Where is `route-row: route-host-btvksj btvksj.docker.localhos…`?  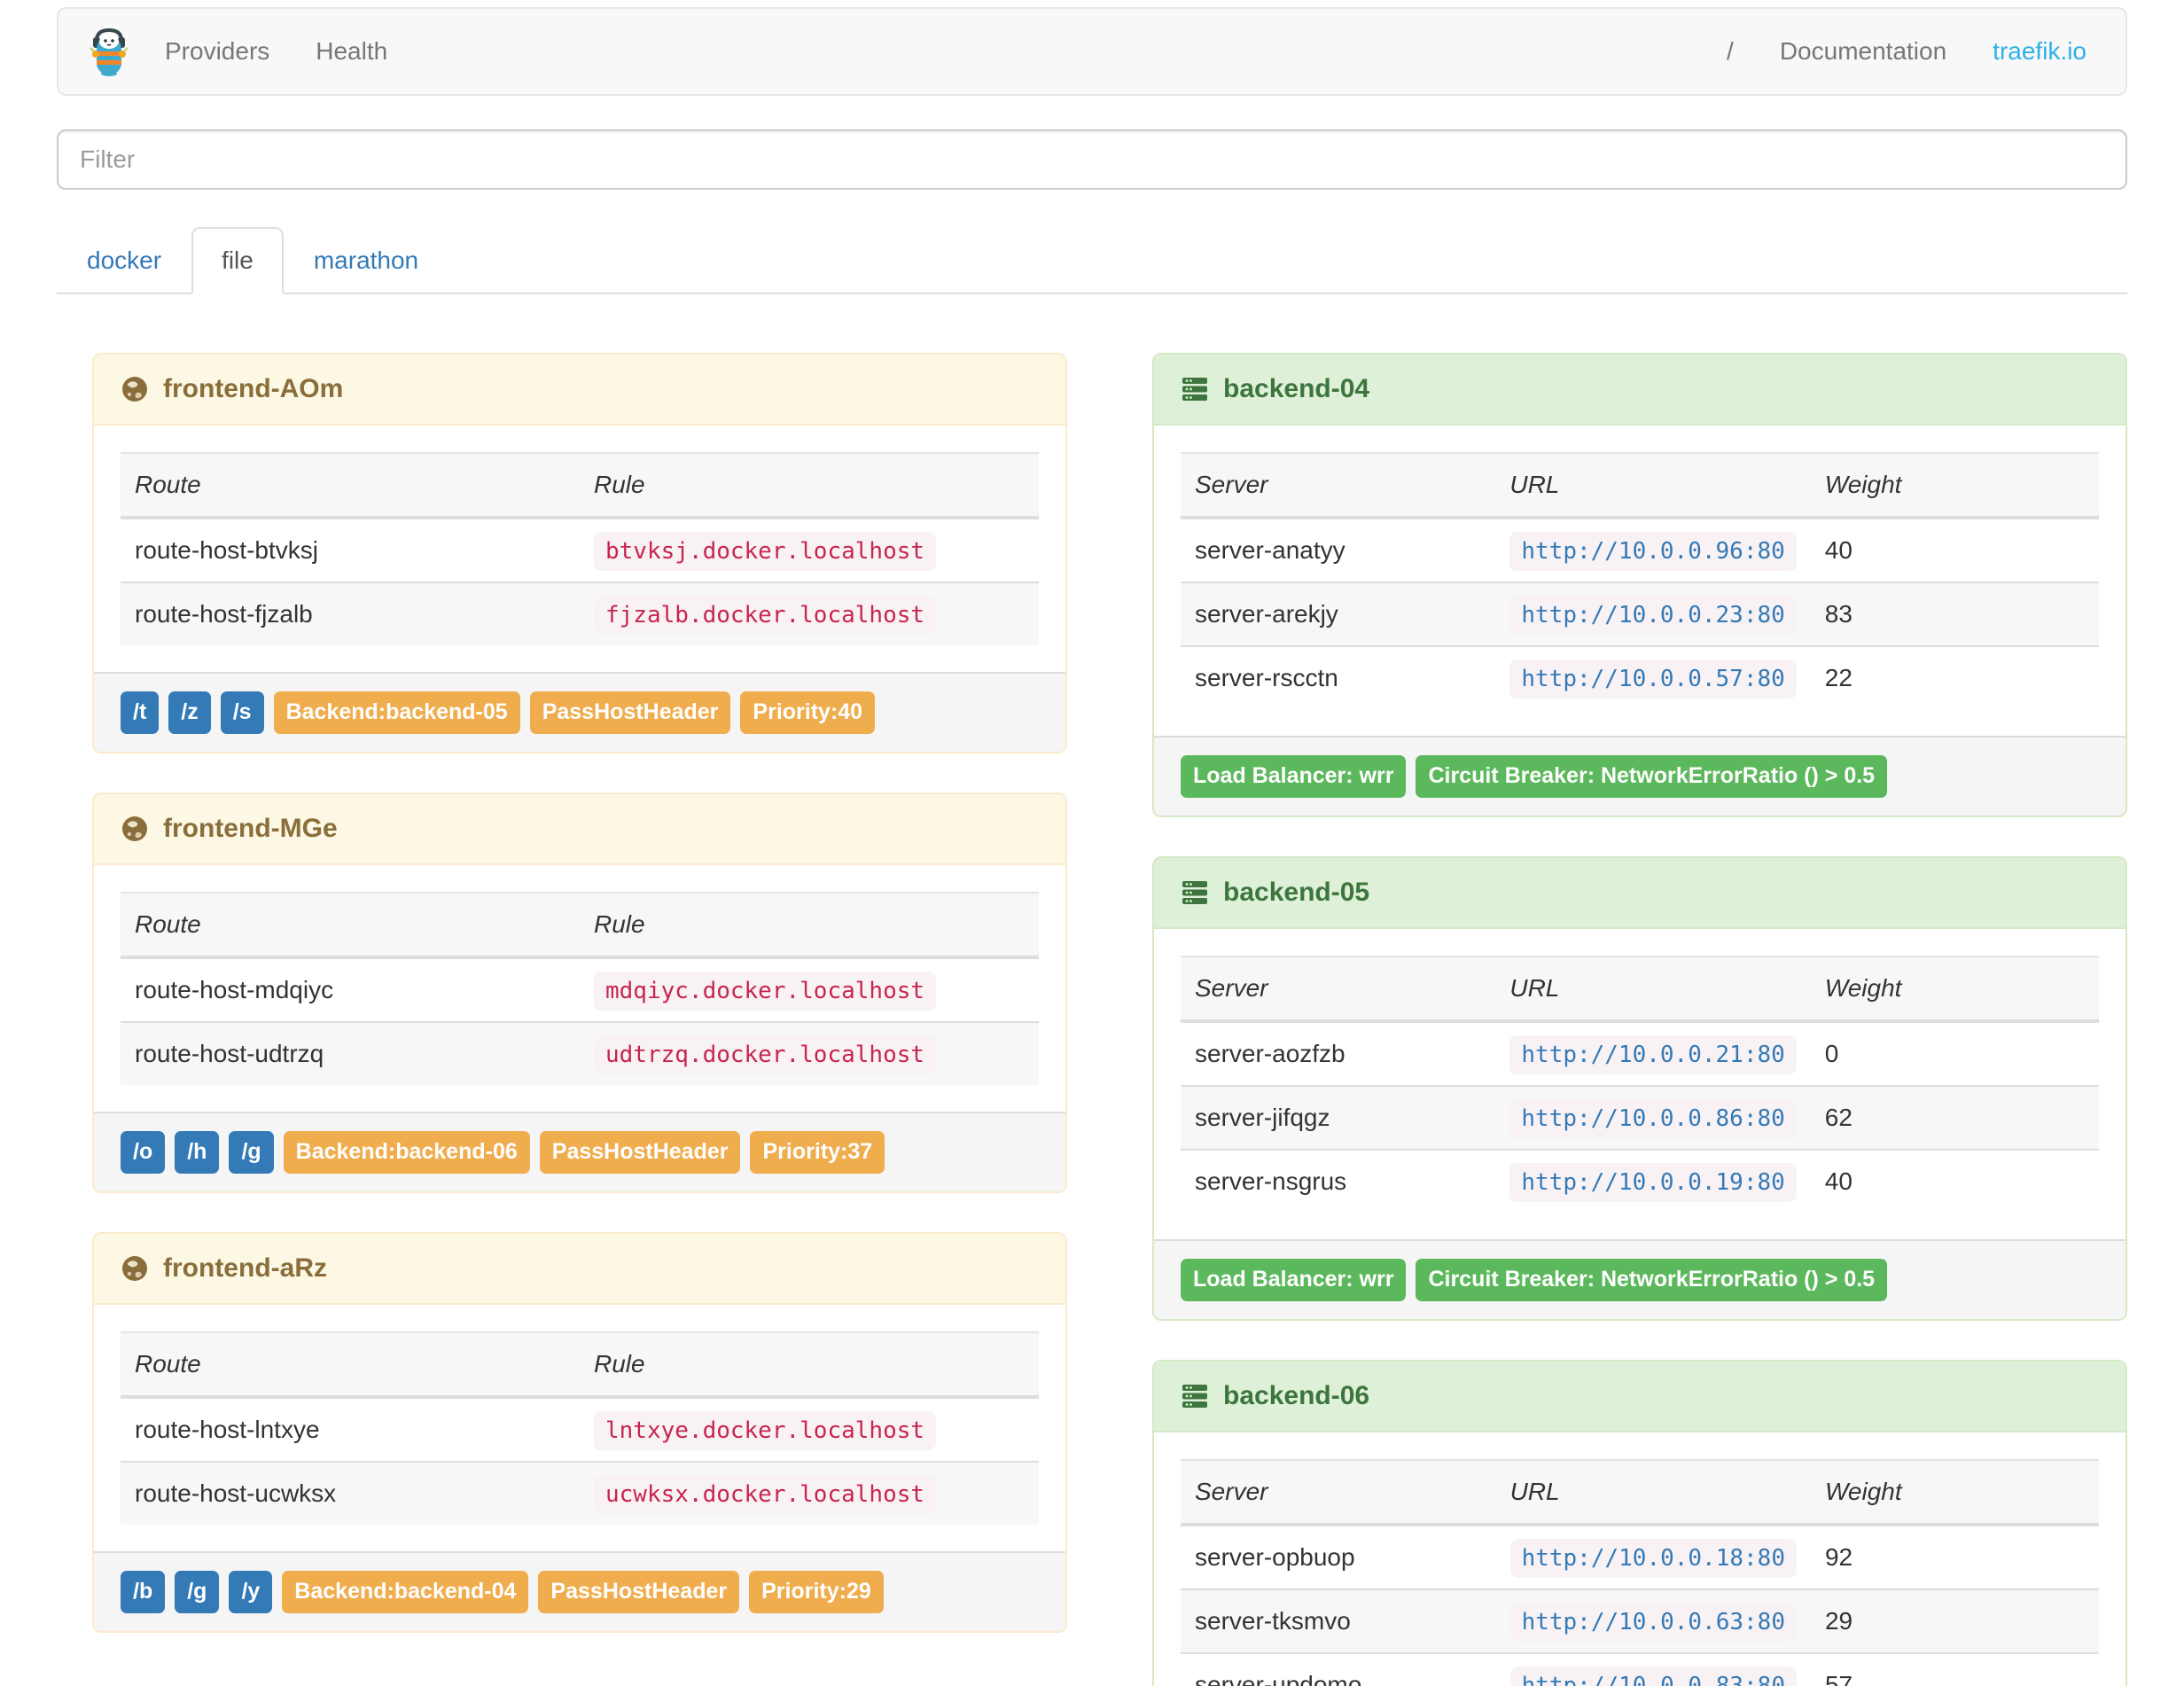 route-row: route-host-btvksj btvksj.docker.localhos… is located at coordinates (580, 549).